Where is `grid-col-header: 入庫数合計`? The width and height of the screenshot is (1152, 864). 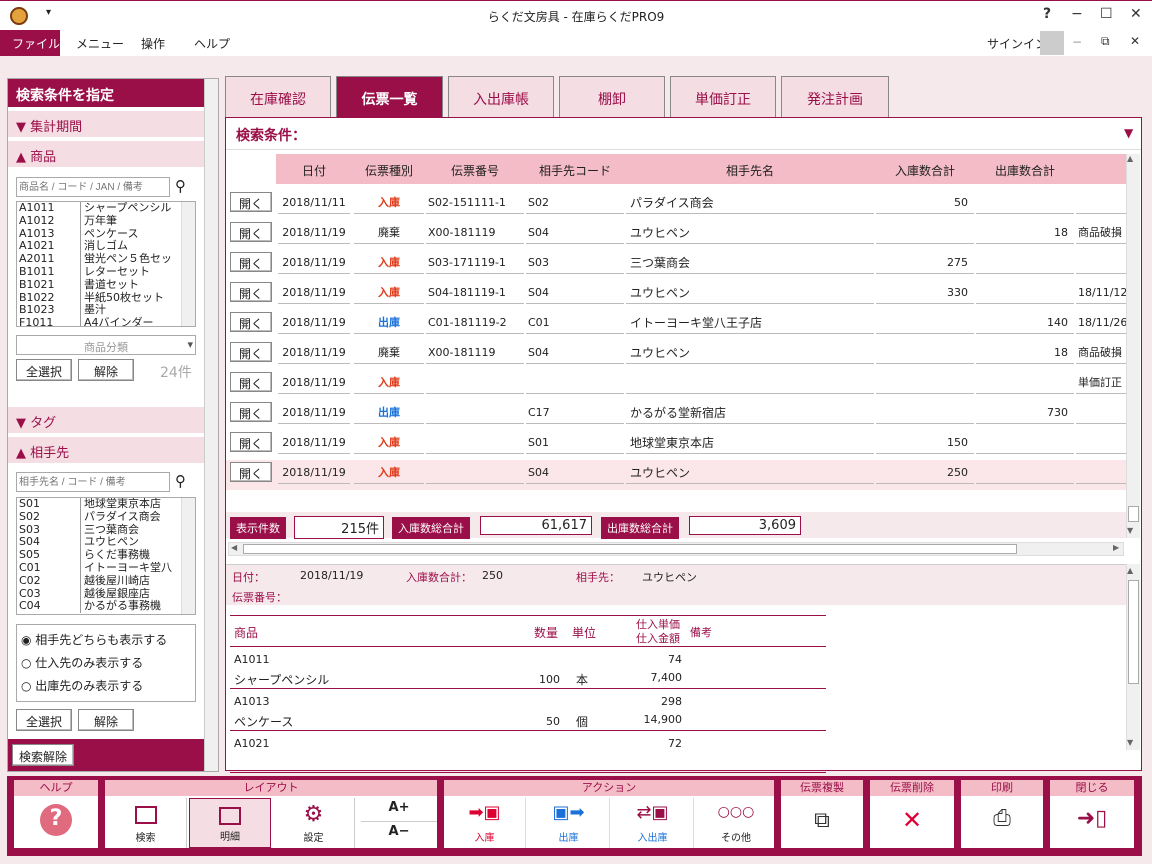
grid-col-header: 入庫数合計 is located at coordinates (925, 170).